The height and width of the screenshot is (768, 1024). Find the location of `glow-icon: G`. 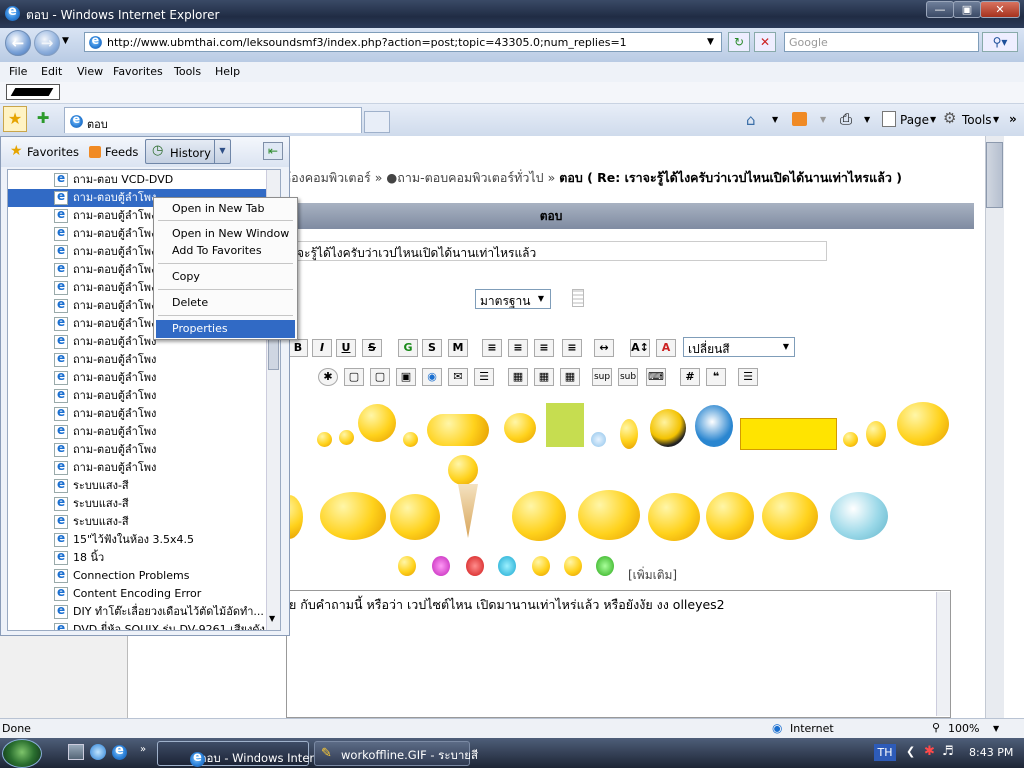

glow-icon: G is located at coordinates (408, 348).